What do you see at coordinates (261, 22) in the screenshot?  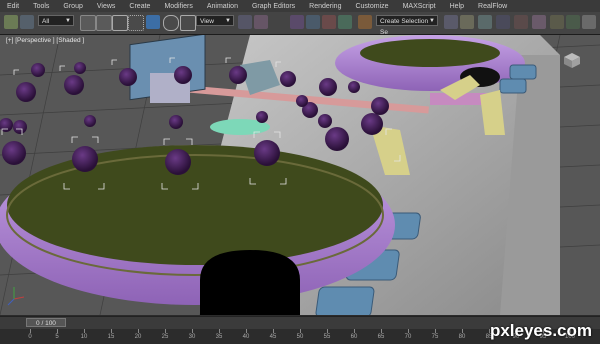 I see `select-manipulate-icon` at bounding box center [261, 22].